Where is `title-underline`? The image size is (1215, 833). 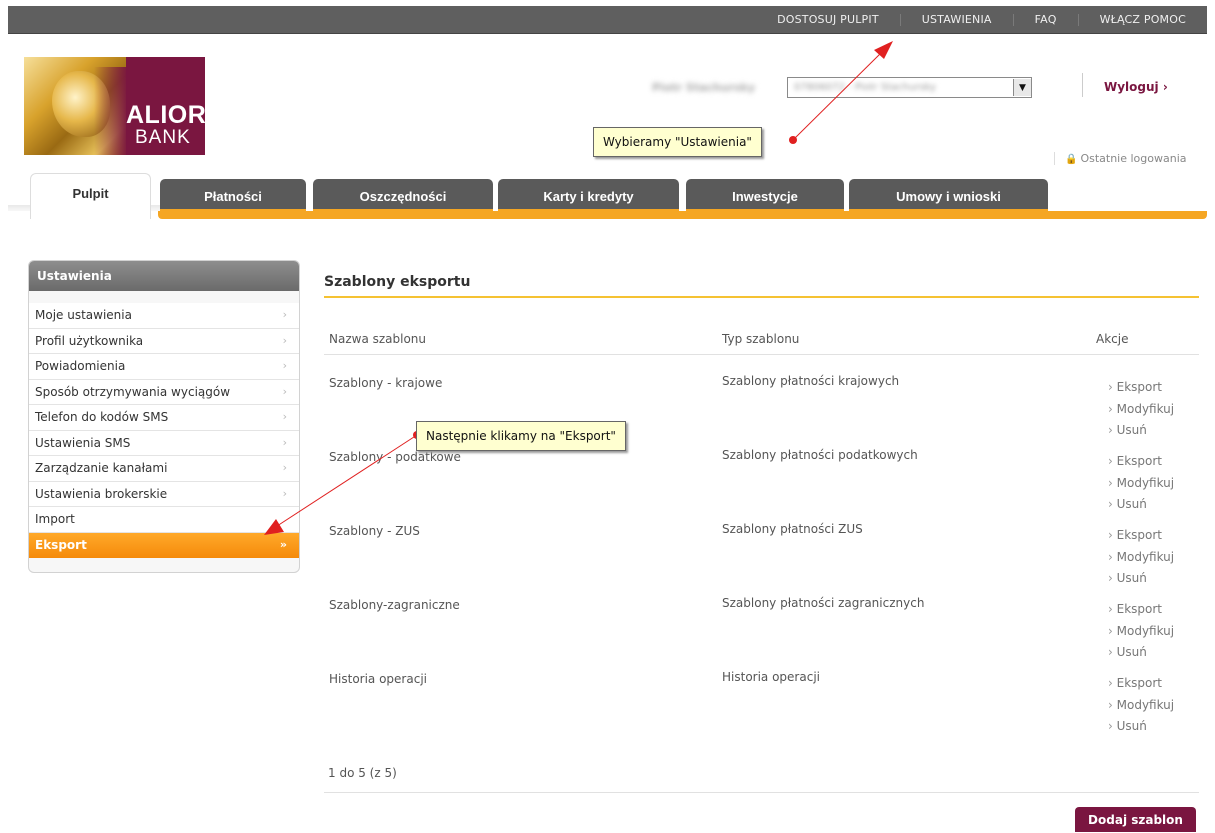 title-underline is located at coordinates (761, 297).